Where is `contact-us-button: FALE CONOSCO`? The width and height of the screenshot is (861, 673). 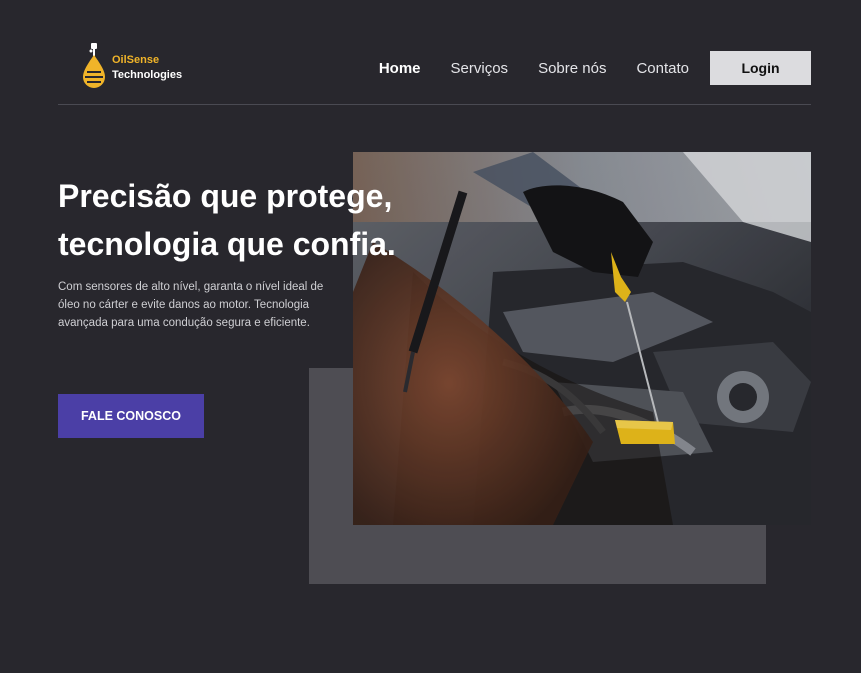 contact-us-button: FALE CONOSCO is located at coordinates (131, 416).